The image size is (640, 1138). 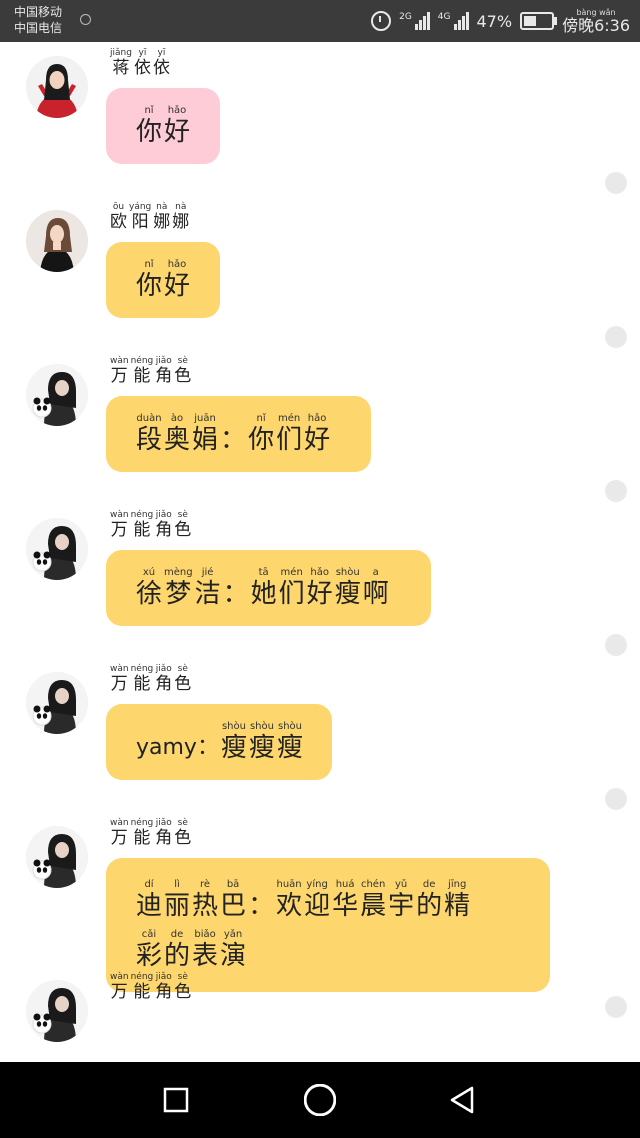 What do you see at coordinates (142, 684) in the screenshot?
I see `hanzi: 能` at bounding box center [142, 684].